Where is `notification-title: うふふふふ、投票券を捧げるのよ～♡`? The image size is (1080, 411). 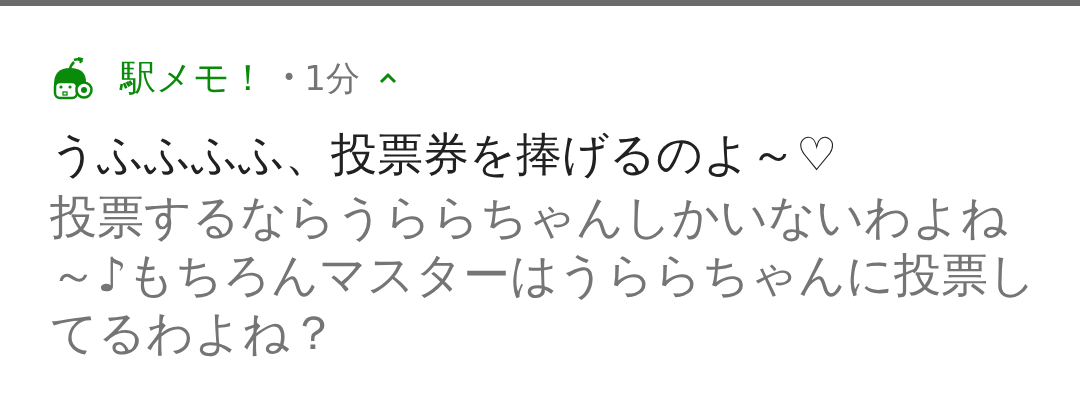 notification-title: うふふふふ、投票券を捧げるのよ～♡ is located at coordinates (444, 154).